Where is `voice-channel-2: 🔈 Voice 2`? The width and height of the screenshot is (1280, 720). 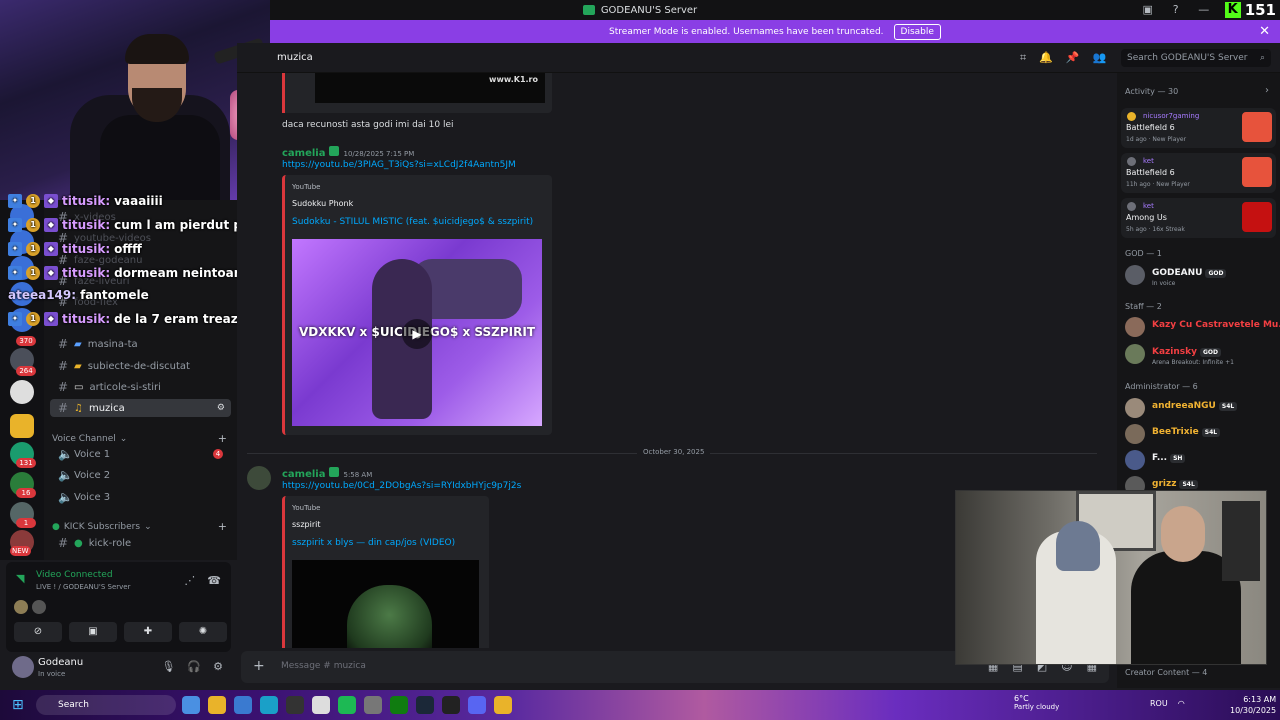
voice-channel-2: 🔈 Voice 2 is located at coordinates (140, 475).